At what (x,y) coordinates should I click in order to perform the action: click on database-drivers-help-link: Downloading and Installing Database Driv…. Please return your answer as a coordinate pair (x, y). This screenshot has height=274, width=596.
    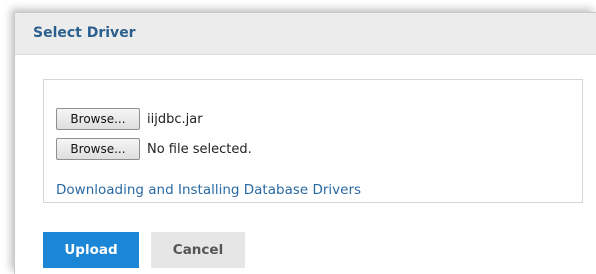
    Looking at the image, I should click on (208, 190).